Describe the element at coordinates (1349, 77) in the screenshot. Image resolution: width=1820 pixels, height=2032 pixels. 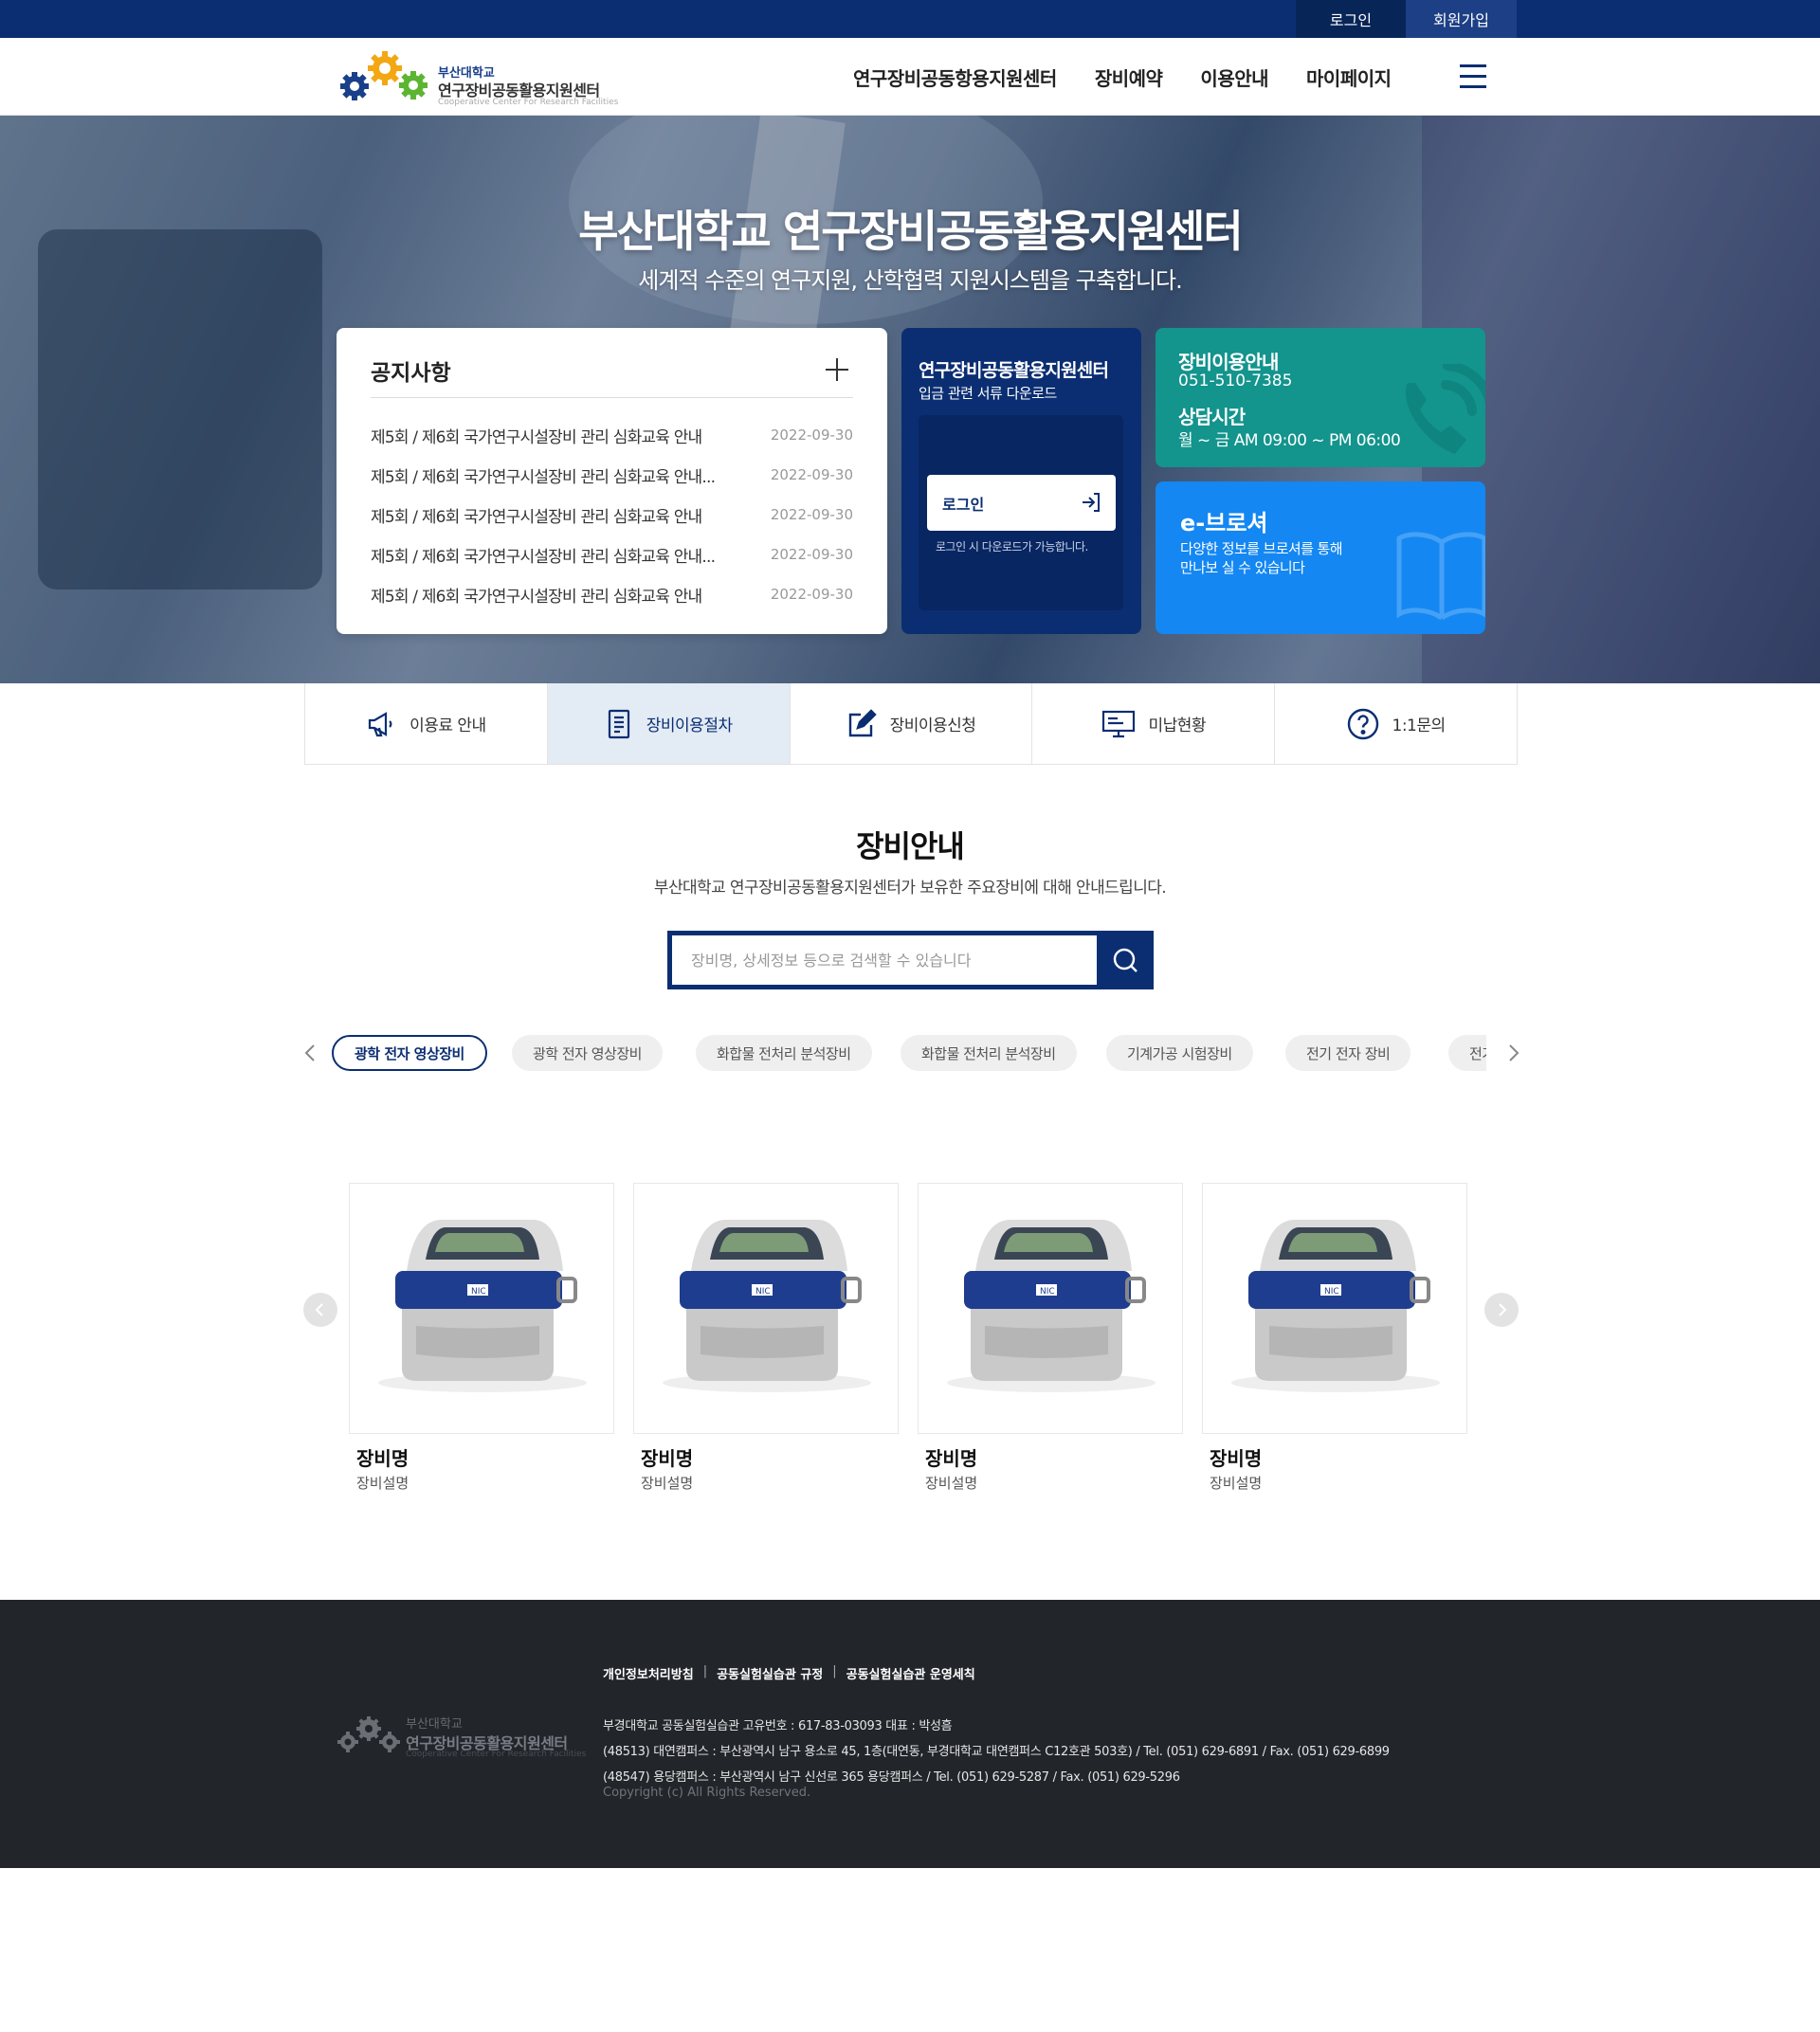
I see `nav-item-mypage: 마이페이지` at that location.